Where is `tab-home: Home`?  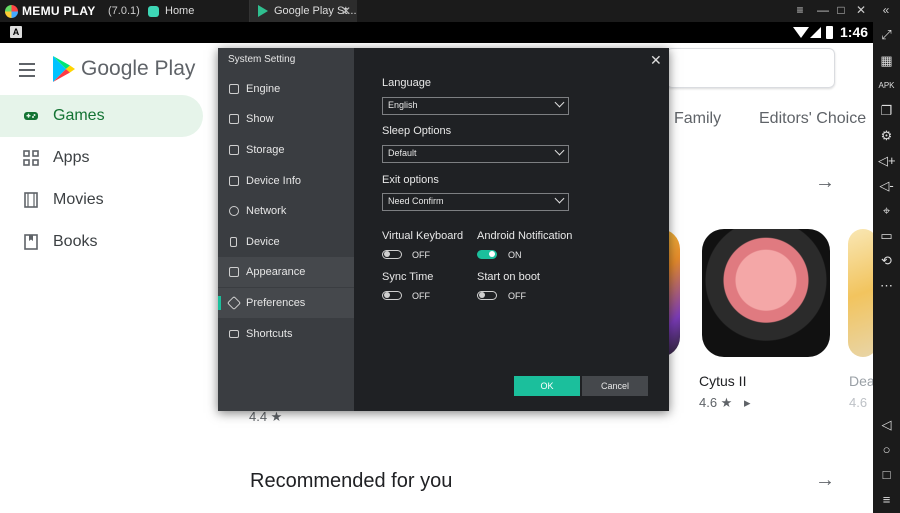 tab-home: Home is located at coordinates (194, 11).